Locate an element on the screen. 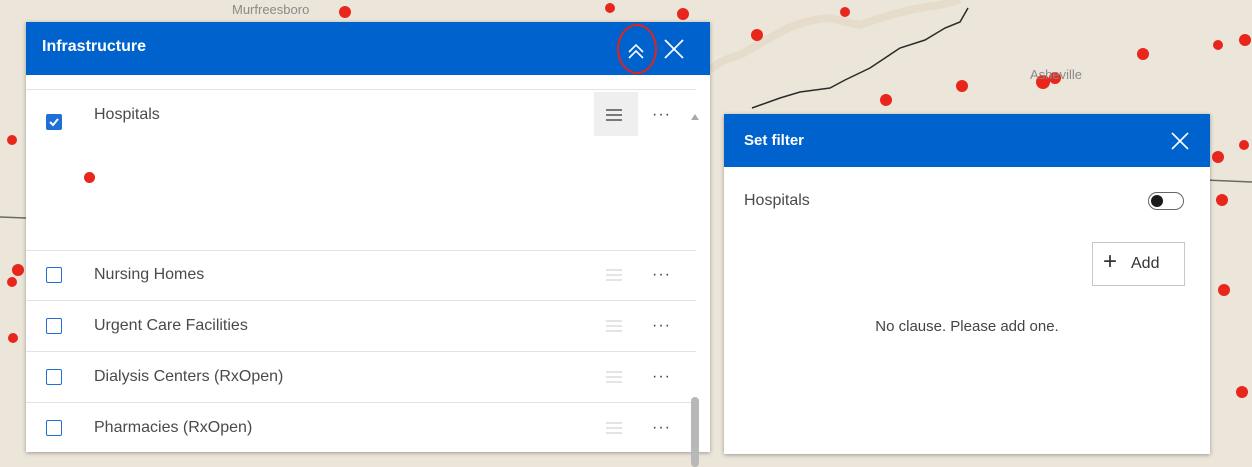  filter-header: Set filter is located at coordinates (967, 140).